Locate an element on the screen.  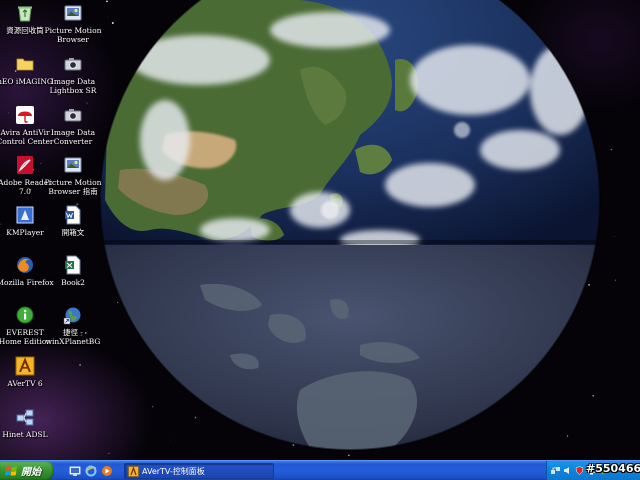
kmplayer-icon is located at coordinates (25, 215).